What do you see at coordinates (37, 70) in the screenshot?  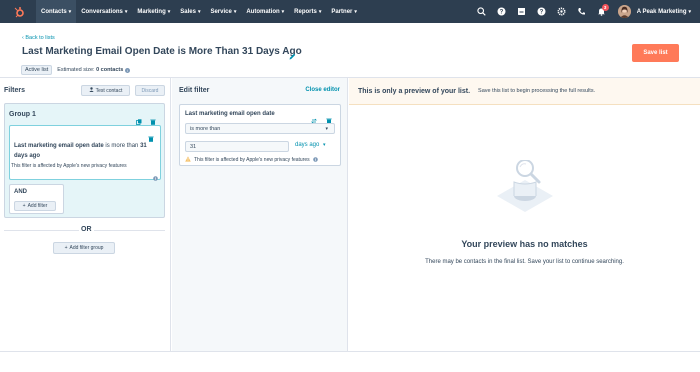 I see `active-list-pill: Active list` at bounding box center [37, 70].